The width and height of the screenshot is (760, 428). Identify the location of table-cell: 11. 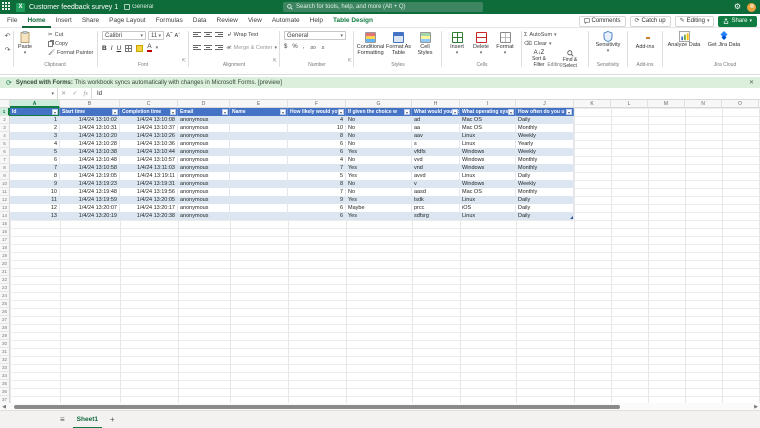
(35, 200).